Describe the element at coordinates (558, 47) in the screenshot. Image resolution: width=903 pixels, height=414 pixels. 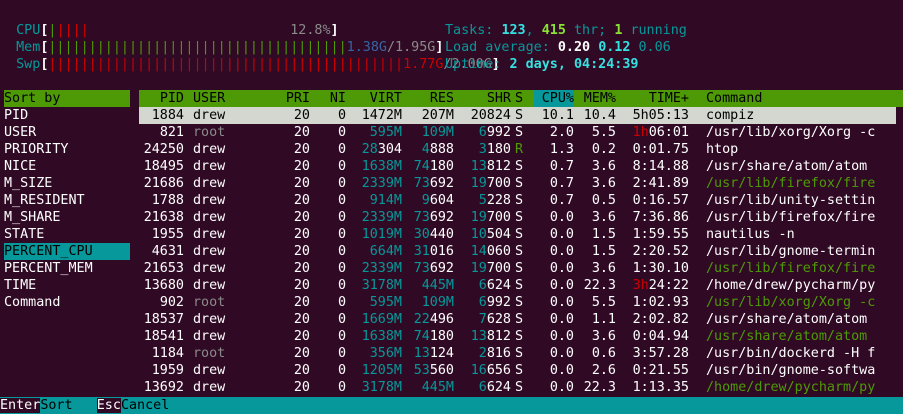
I see `load-average-meter: Load average: 0.20 0.12 0.06` at that location.